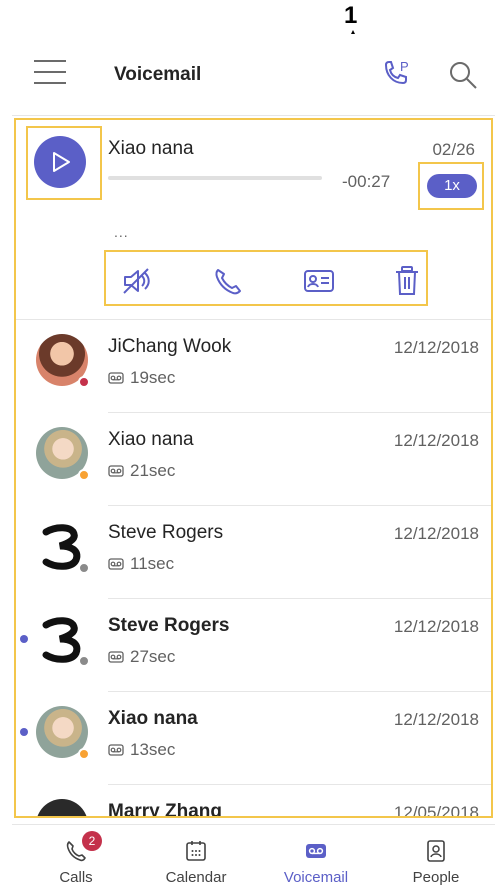  Describe the element at coordinates (151, 148) in the screenshot. I see `voicemail-caller-name: Xiao nana` at that location.